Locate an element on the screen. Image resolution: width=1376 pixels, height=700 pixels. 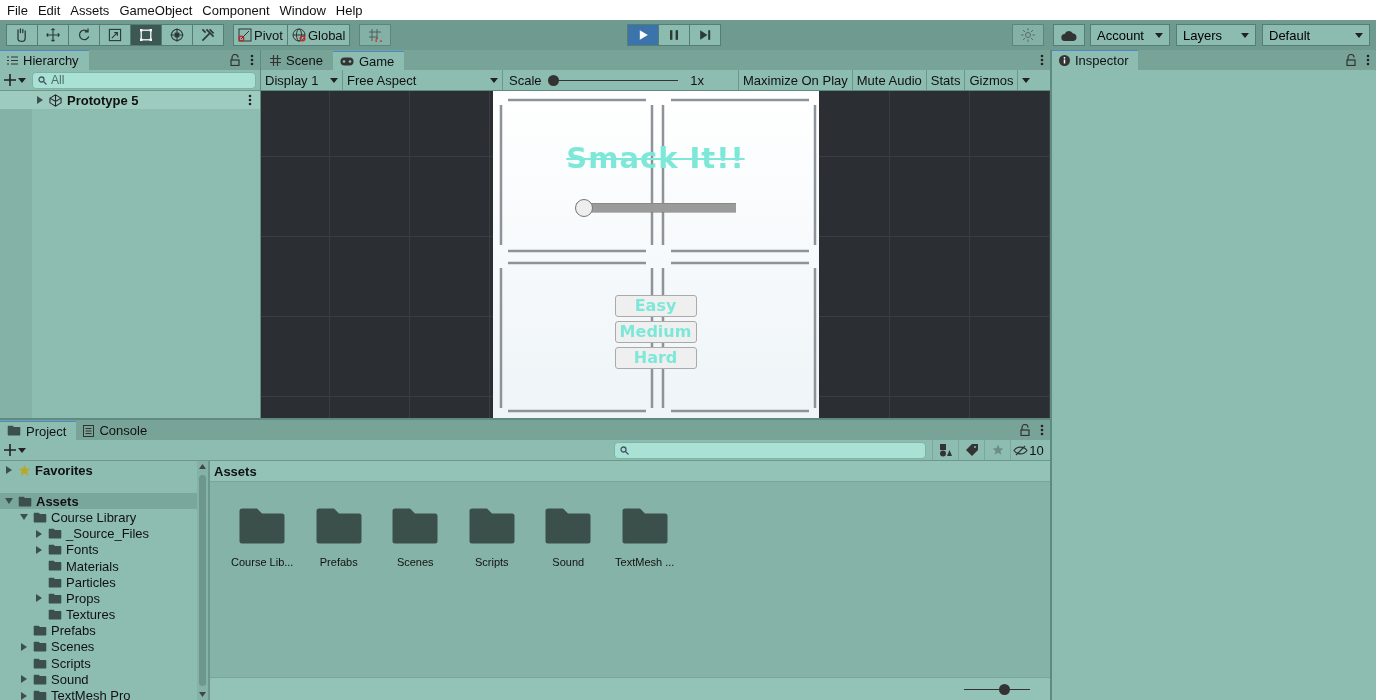
scrollbar is located at coordinates (202, 580).